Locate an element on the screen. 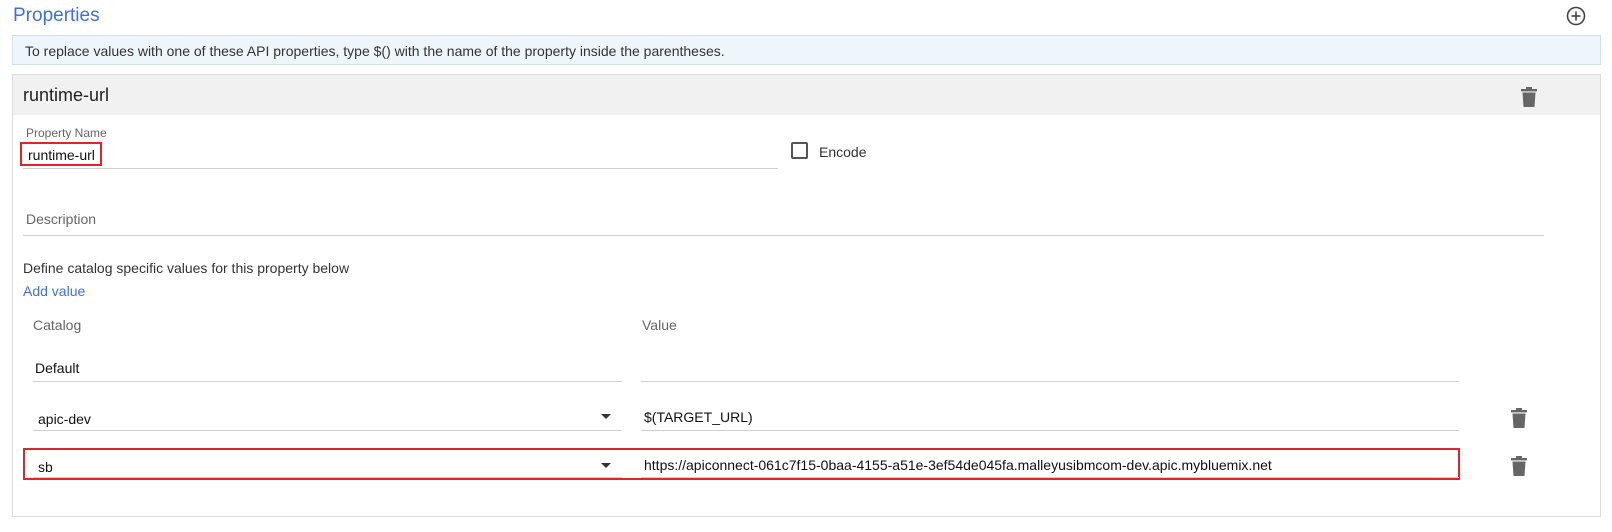  value-input-default is located at coordinates (1050, 370).